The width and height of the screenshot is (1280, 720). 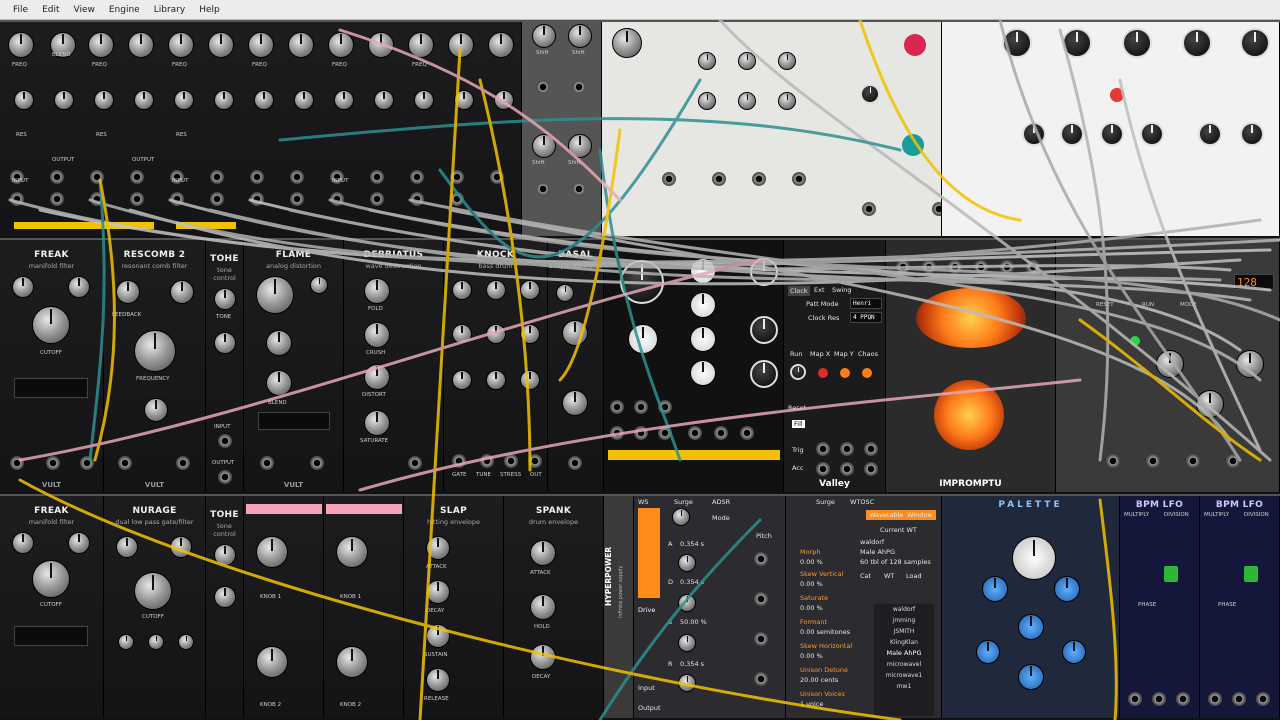 I want to click on red-knob, so click(x=915, y=45).